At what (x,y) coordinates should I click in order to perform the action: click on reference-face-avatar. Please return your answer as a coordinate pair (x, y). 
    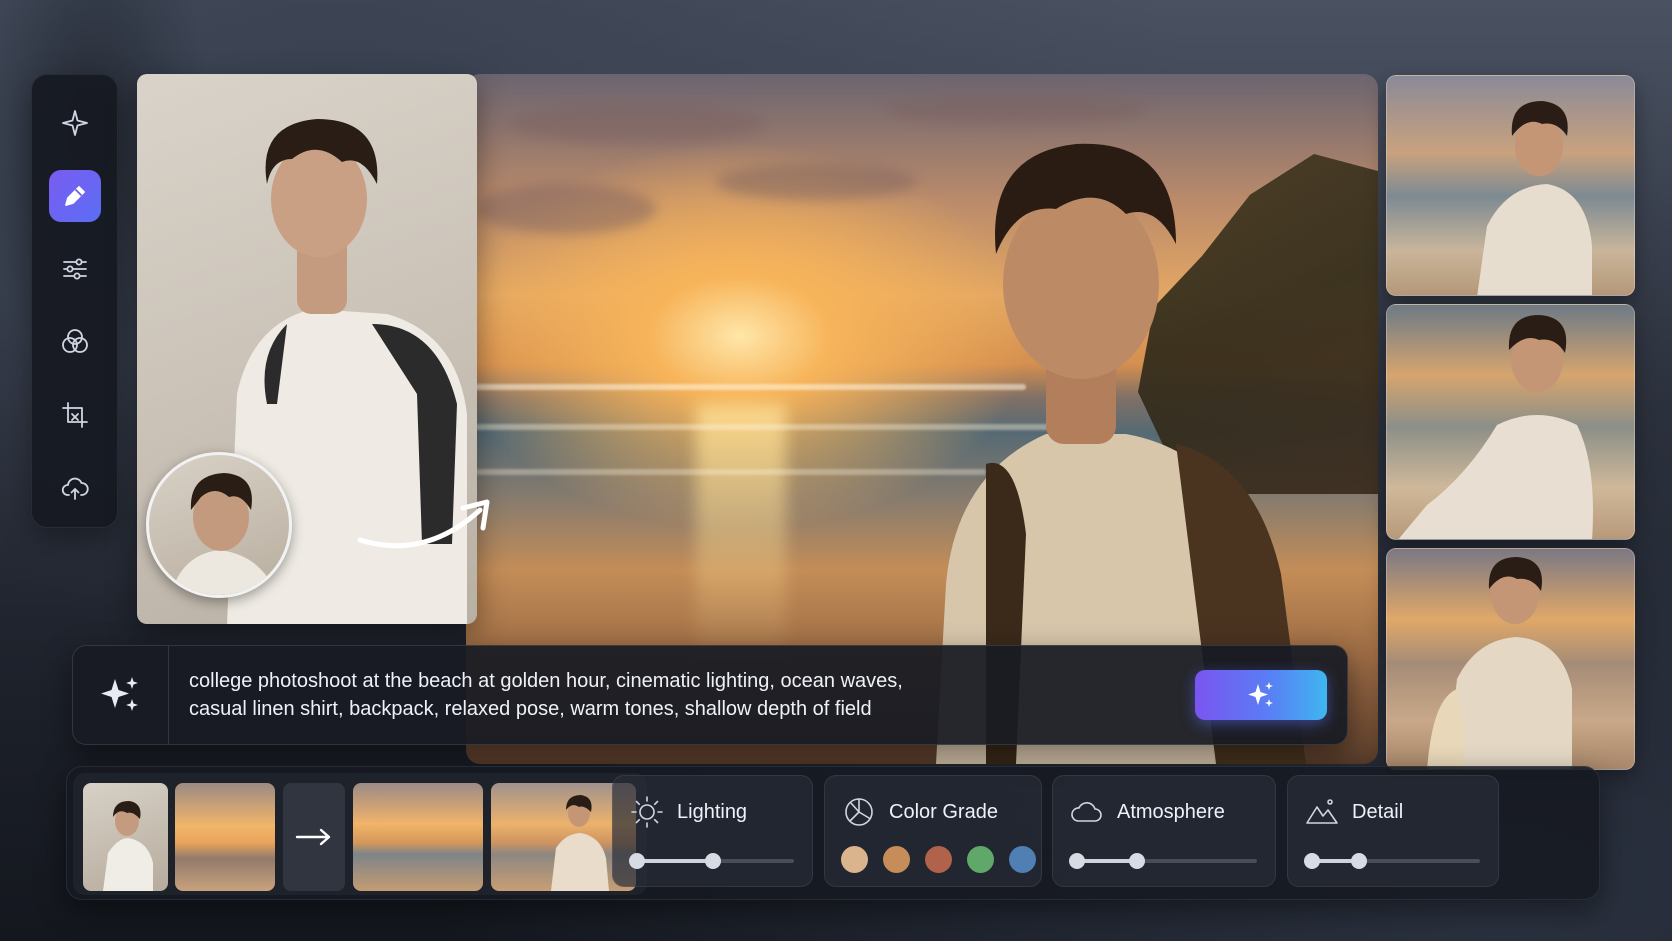
    Looking at the image, I should click on (219, 525).